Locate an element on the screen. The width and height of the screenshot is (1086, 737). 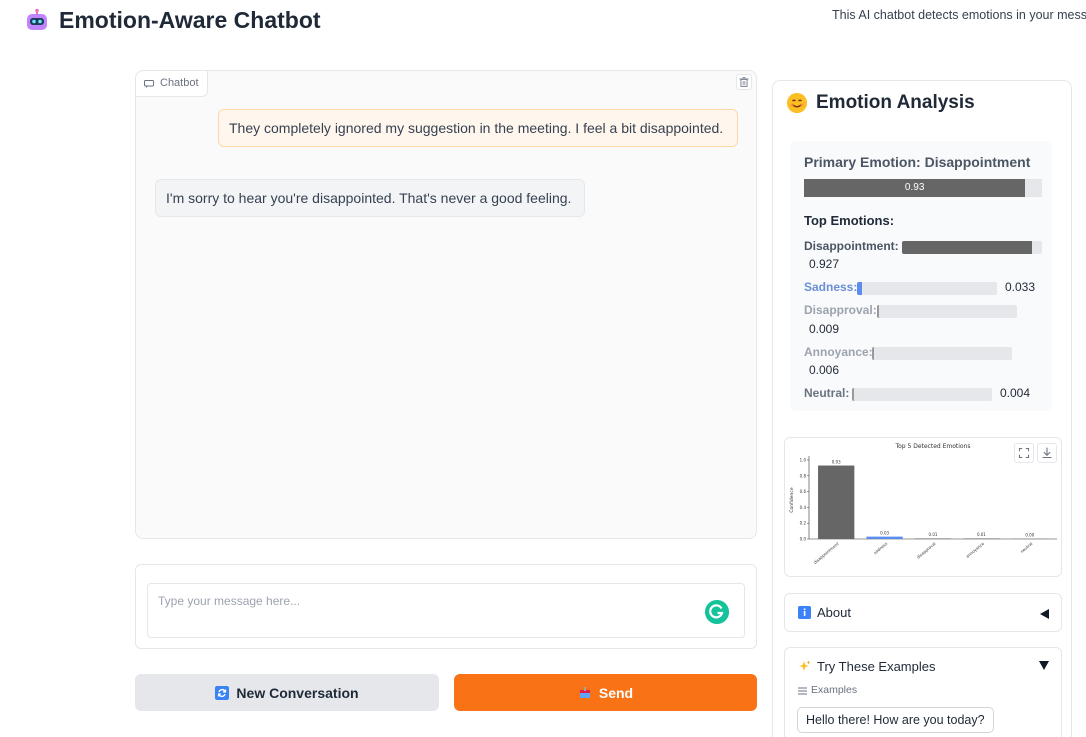
bar-value-label: 0.03 is located at coordinates (884, 533).